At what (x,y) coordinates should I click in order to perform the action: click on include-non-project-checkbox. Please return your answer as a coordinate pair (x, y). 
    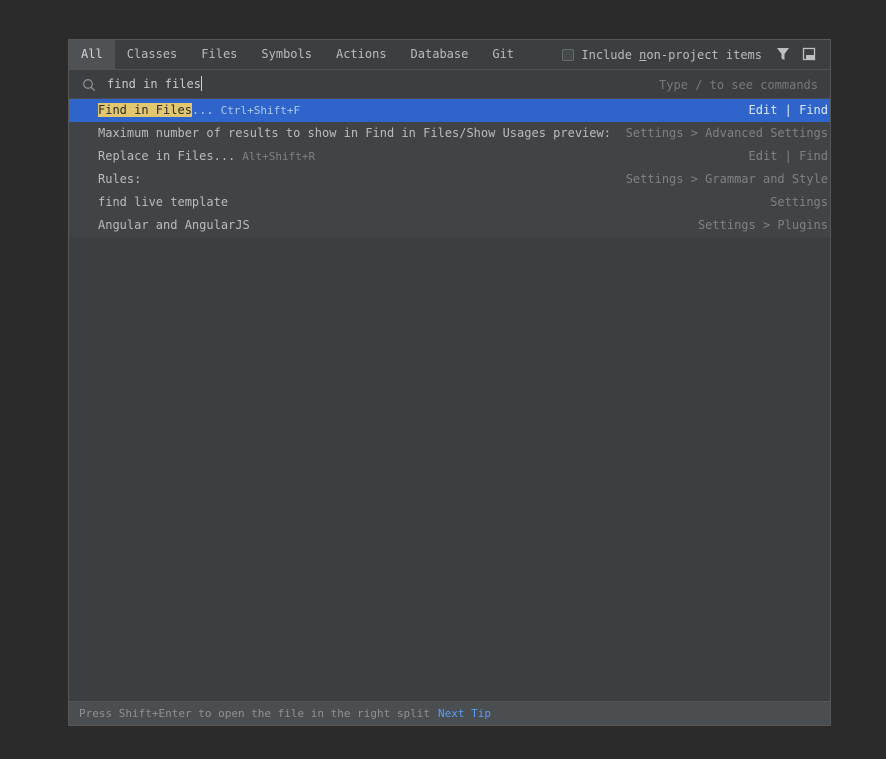
    Looking at the image, I should click on (568, 54).